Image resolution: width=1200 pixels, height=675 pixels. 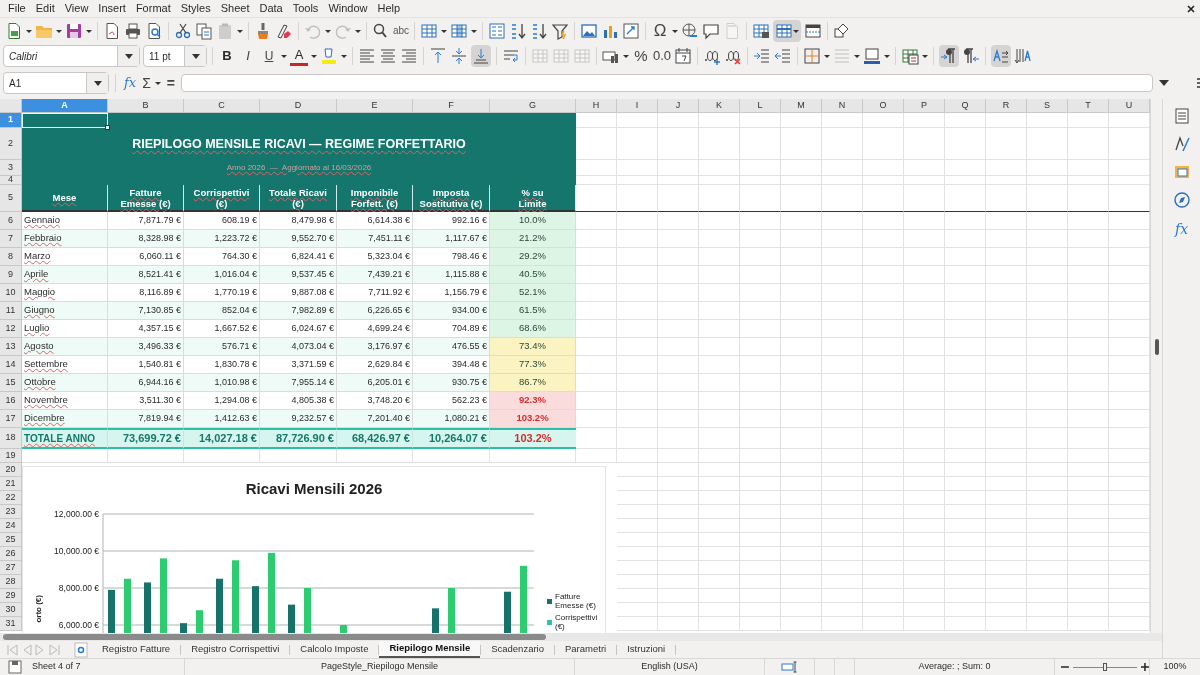 What do you see at coordinates (367, 56) in the screenshot?
I see `align-left-icon` at bounding box center [367, 56].